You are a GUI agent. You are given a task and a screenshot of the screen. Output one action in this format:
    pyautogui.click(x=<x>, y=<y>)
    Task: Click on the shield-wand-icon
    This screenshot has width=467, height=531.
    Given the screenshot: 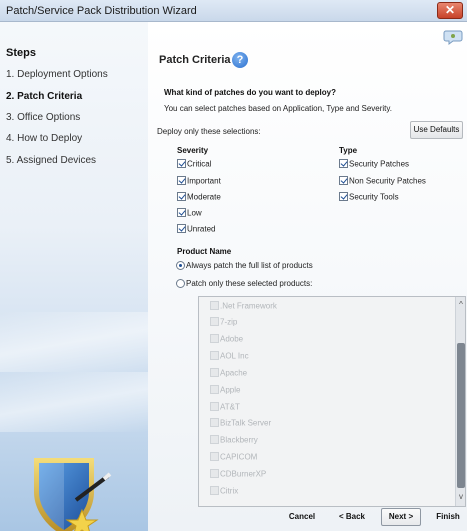 What is the action you would take?
    pyautogui.click(x=74, y=491)
    